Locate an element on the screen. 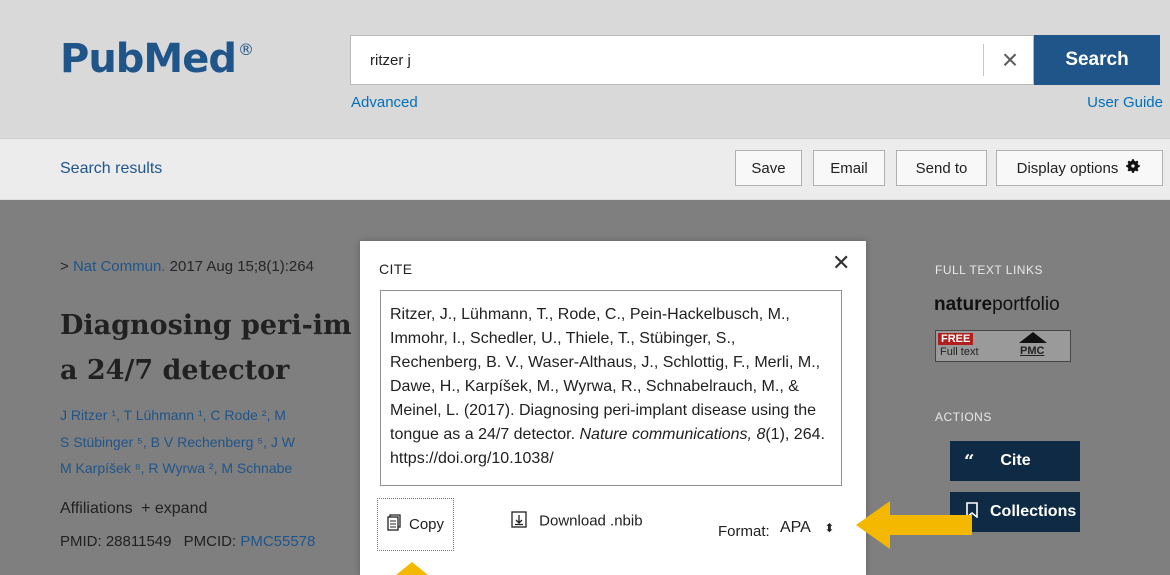  search-button: Search is located at coordinates (1097, 60).